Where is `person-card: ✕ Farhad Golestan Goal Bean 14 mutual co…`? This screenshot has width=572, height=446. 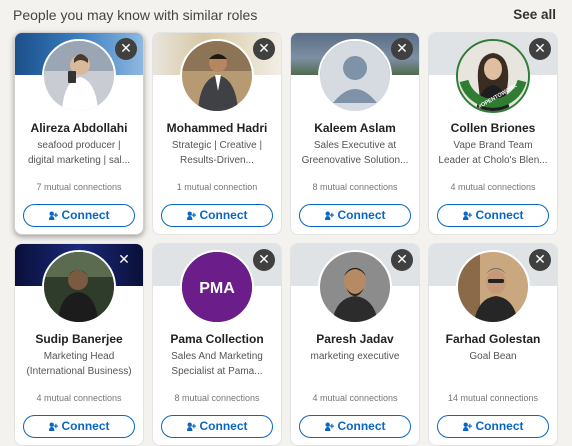
person-card: ✕ Farhad Golestan Goal Bean 14 mutual co… is located at coordinates (493, 344).